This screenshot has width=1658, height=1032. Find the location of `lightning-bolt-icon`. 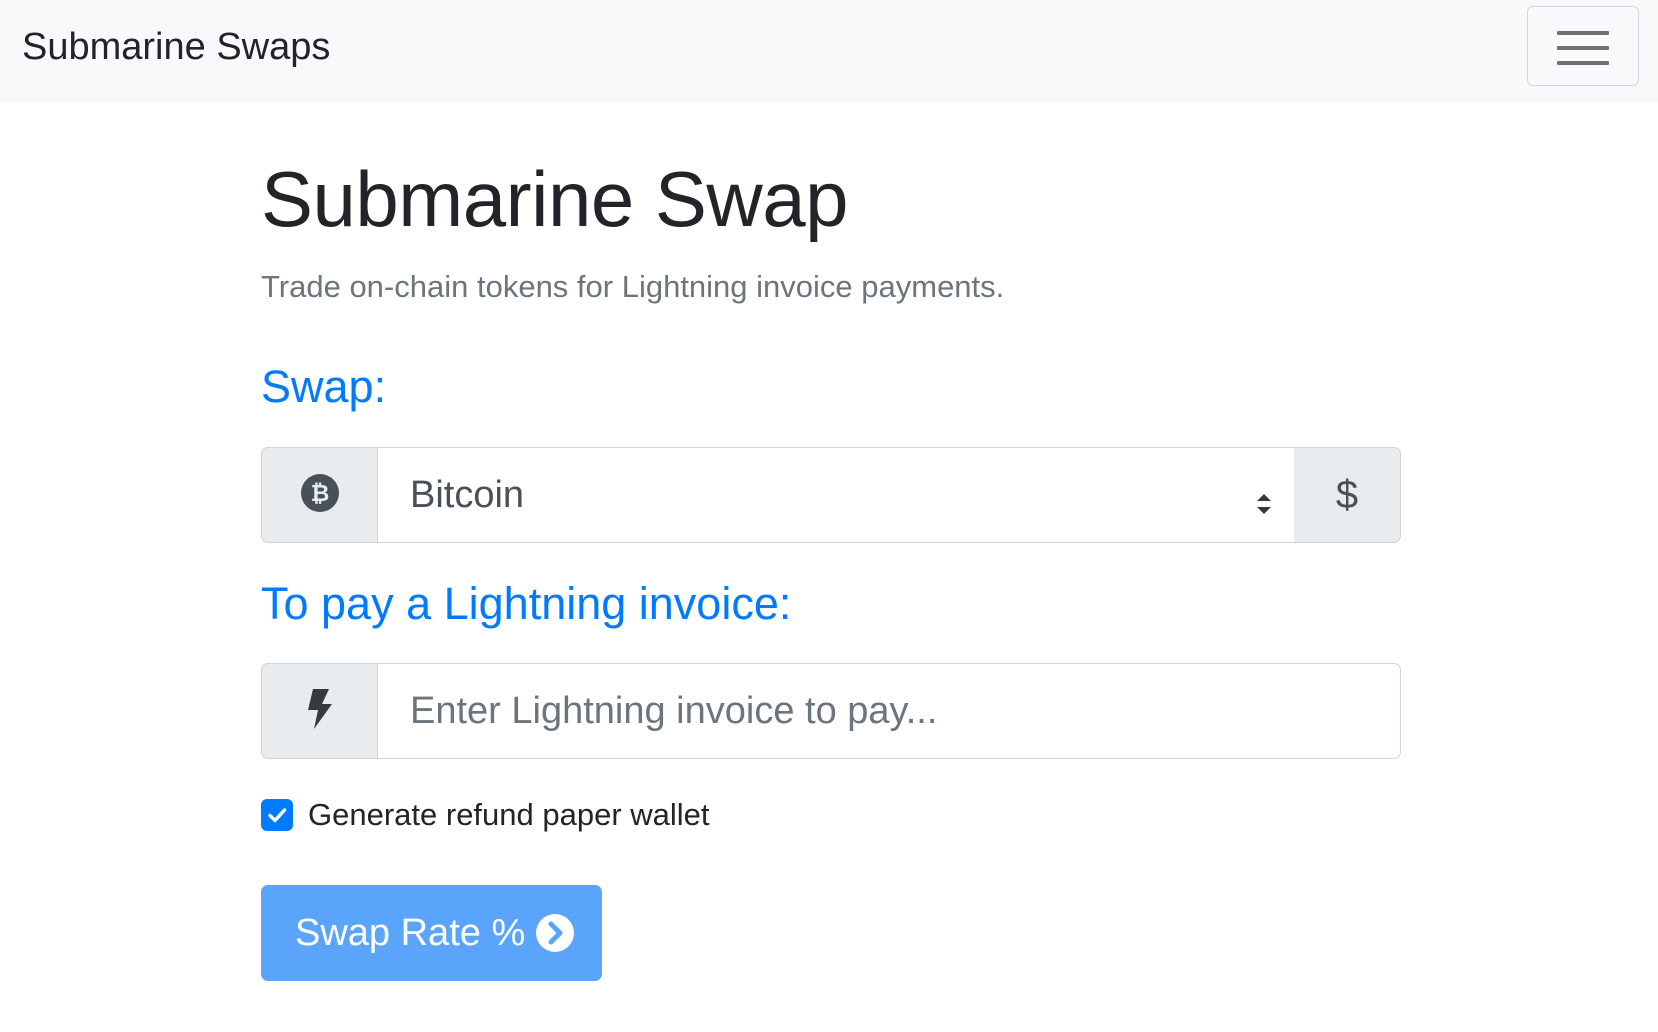

lightning-bolt-icon is located at coordinates (320, 711).